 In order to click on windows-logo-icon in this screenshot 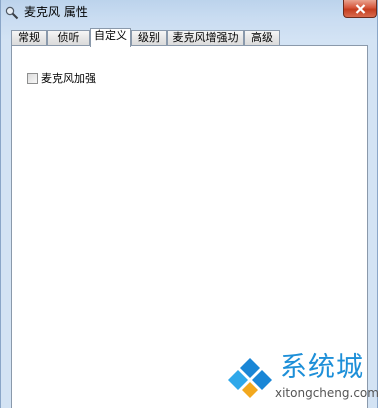, I will do `click(250, 380)`.